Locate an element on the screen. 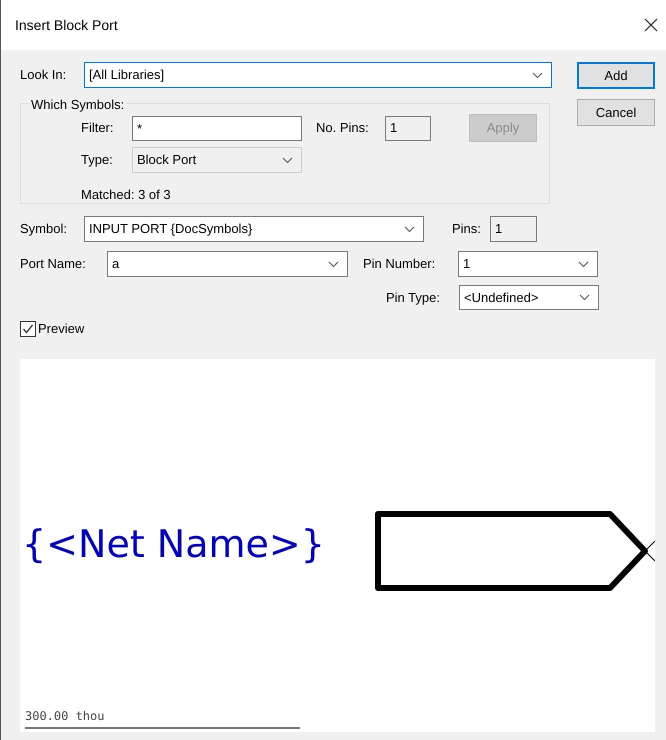 The height and width of the screenshot is (740, 666). field-label: Filter: is located at coordinates (97, 128).